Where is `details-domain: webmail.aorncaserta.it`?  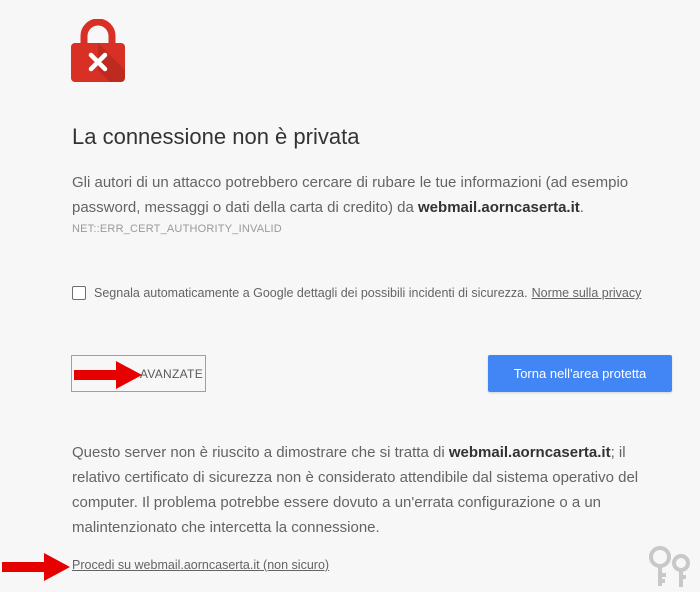 details-domain: webmail.aorncaserta.it is located at coordinates (529, 452).